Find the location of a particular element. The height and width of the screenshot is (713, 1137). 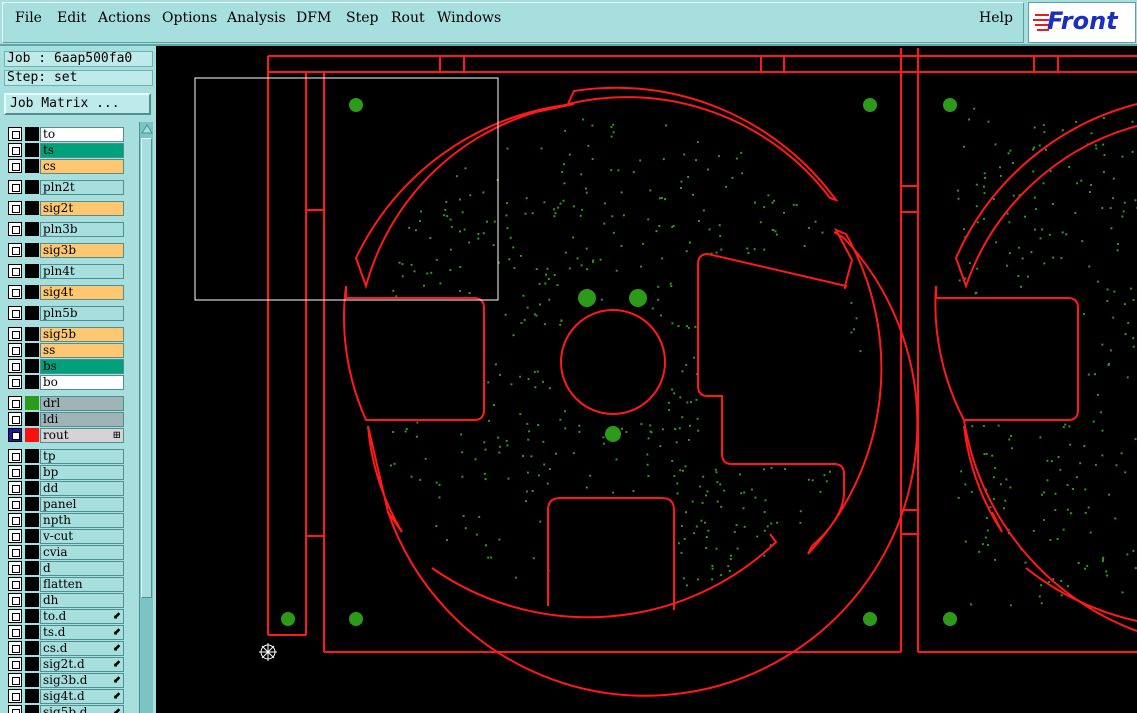

layer-name: pln3b is located at coordinates (82, 229).